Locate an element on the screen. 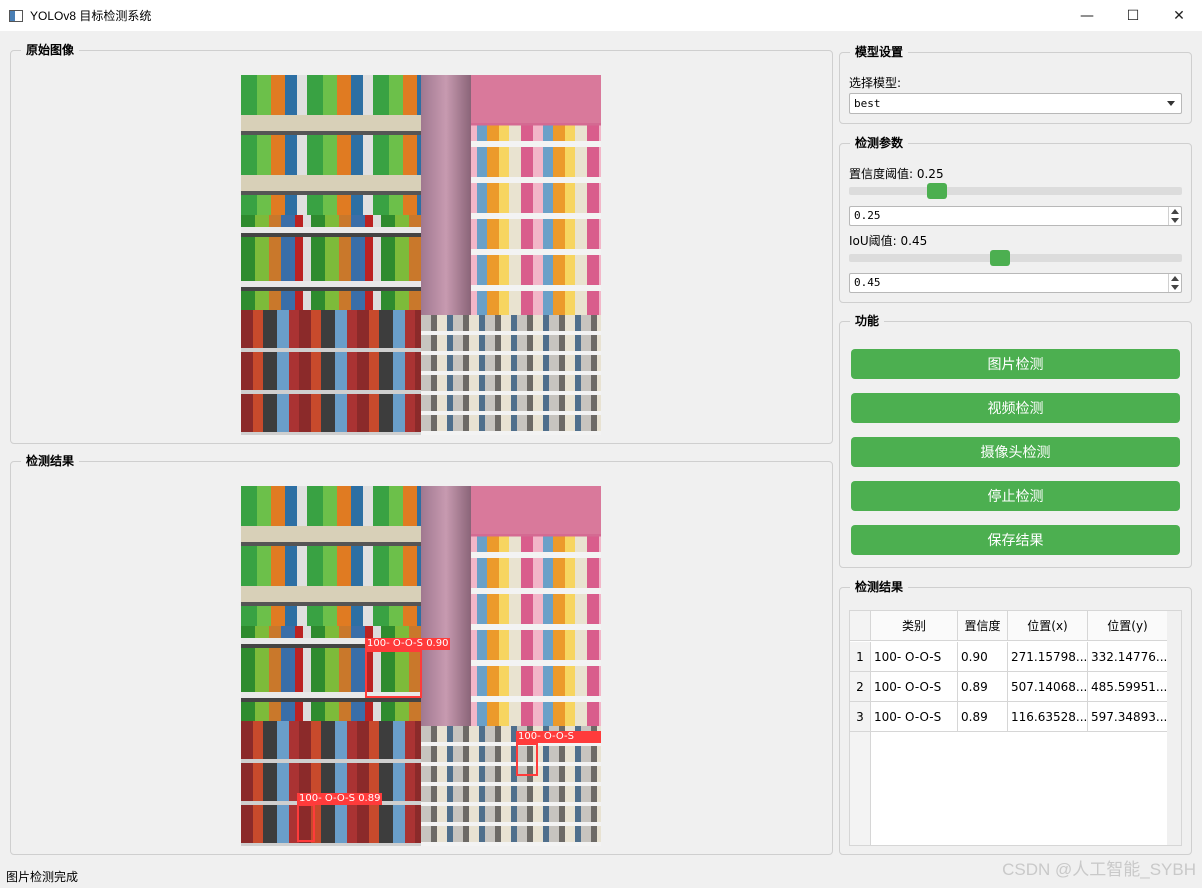 The image size is (1202, 888). detection-label-3: 100- O-O-S 0.89 is located at coordinates (340, 799).